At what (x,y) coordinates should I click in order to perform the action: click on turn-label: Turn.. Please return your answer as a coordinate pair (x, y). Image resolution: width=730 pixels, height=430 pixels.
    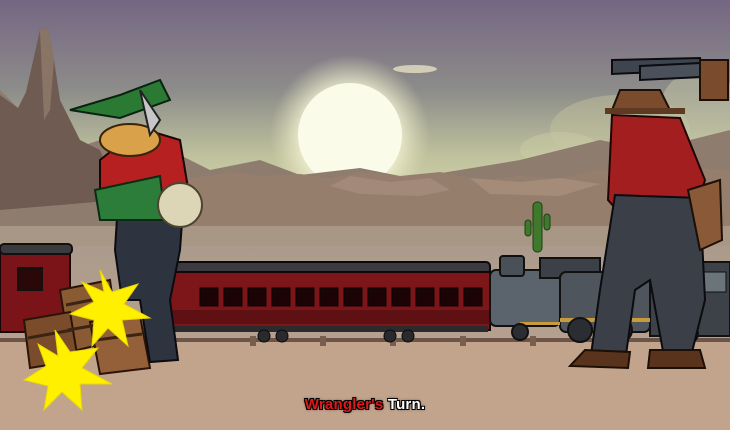
    Looking at the image, I should click on (404, 404).